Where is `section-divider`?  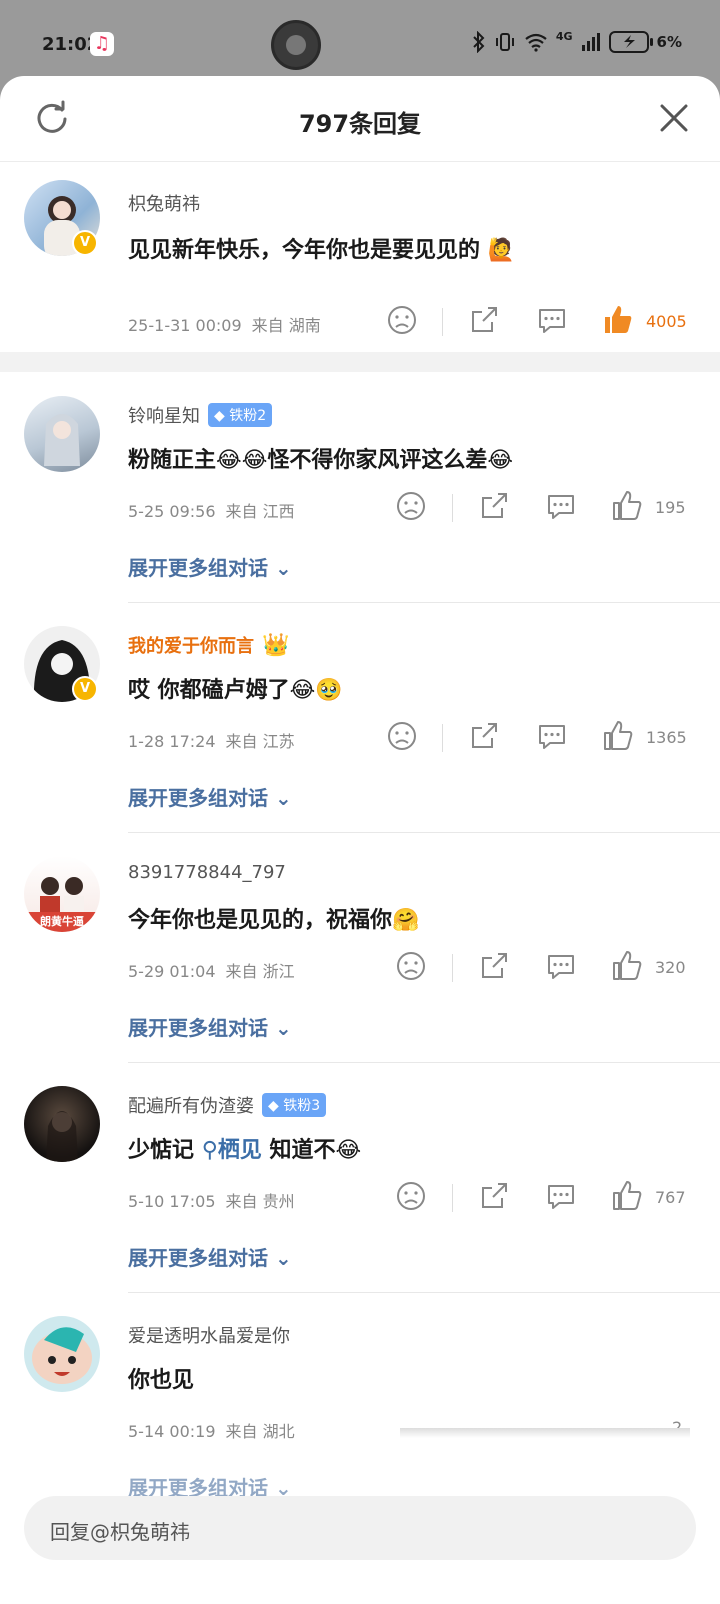
section-divider is located at coordinates (360, 362).